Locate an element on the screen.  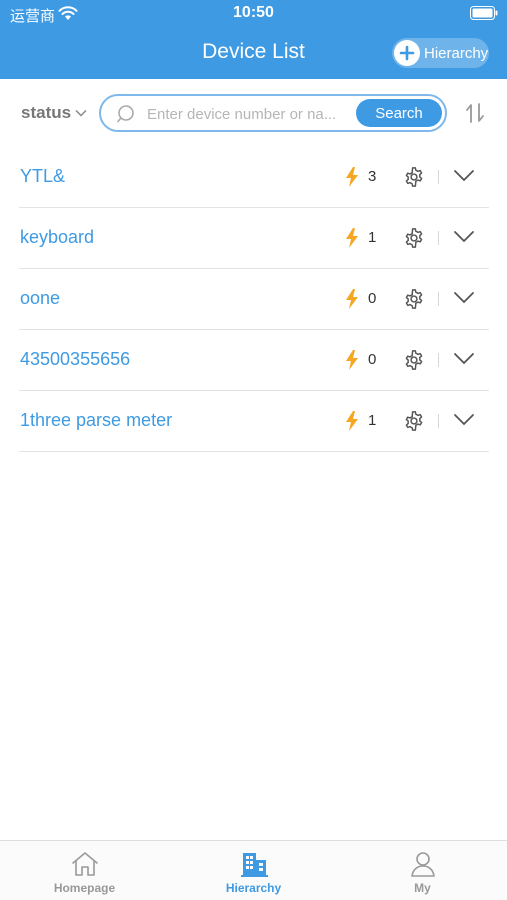
battery-icon is located at coordinates (484, 13).